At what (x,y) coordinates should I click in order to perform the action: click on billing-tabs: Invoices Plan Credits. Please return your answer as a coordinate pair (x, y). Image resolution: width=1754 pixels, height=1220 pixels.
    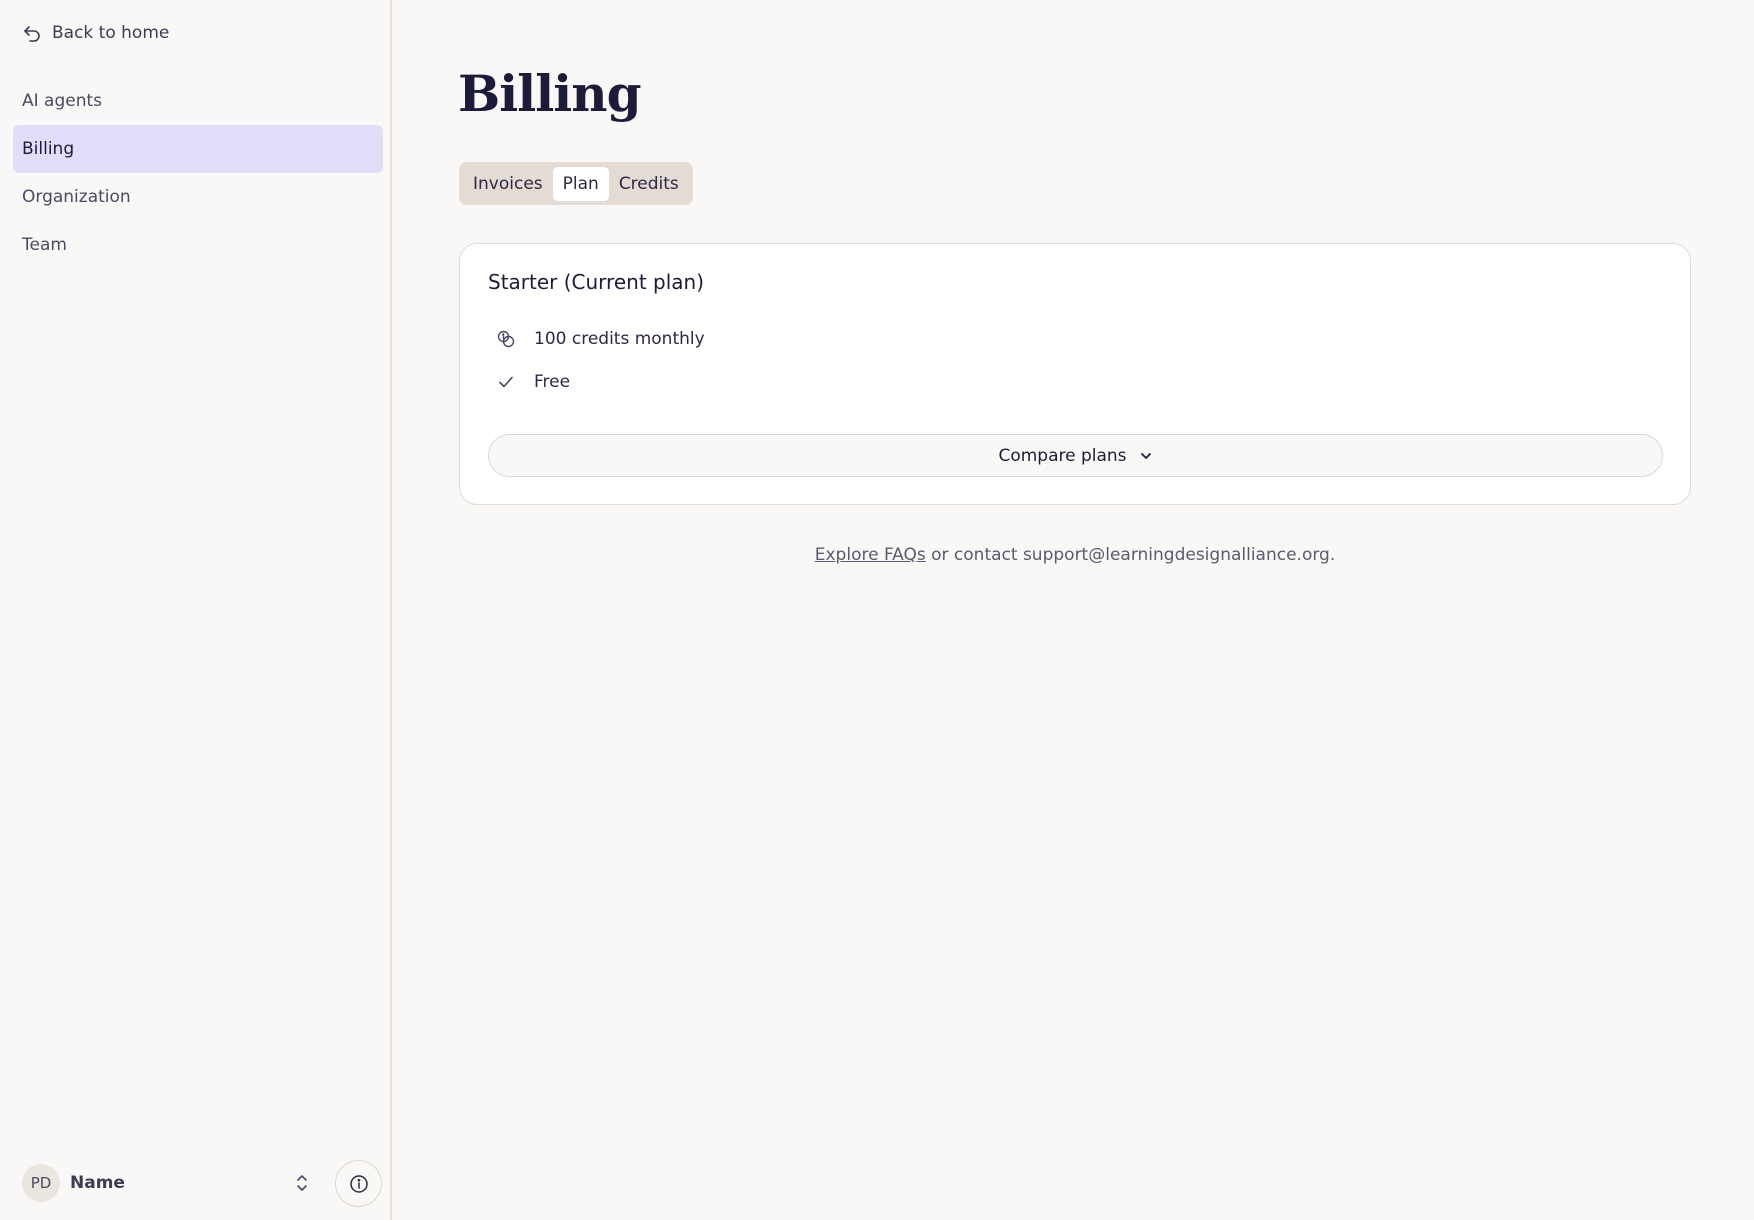
    Looking at the image, I should click on (576, 183).